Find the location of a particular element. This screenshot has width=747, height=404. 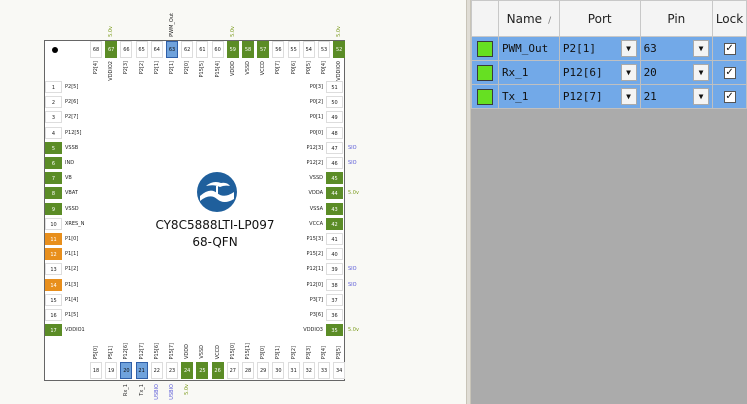

pin-number: 24 is located at coordinates (187, 370).